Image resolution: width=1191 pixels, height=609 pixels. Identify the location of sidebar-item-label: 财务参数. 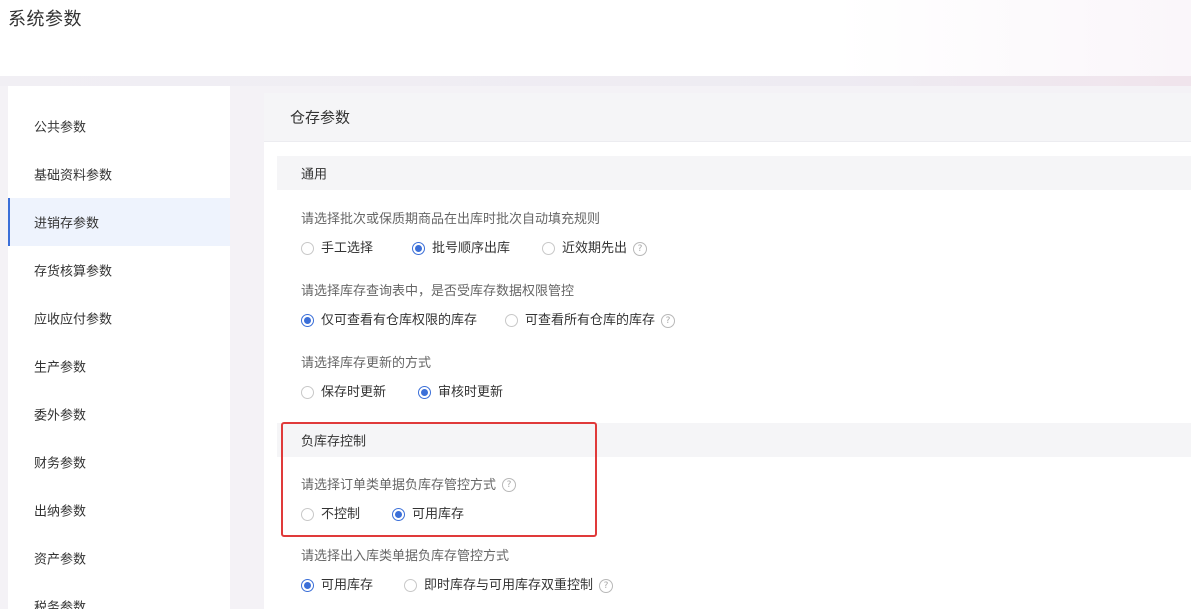
(60, 464).